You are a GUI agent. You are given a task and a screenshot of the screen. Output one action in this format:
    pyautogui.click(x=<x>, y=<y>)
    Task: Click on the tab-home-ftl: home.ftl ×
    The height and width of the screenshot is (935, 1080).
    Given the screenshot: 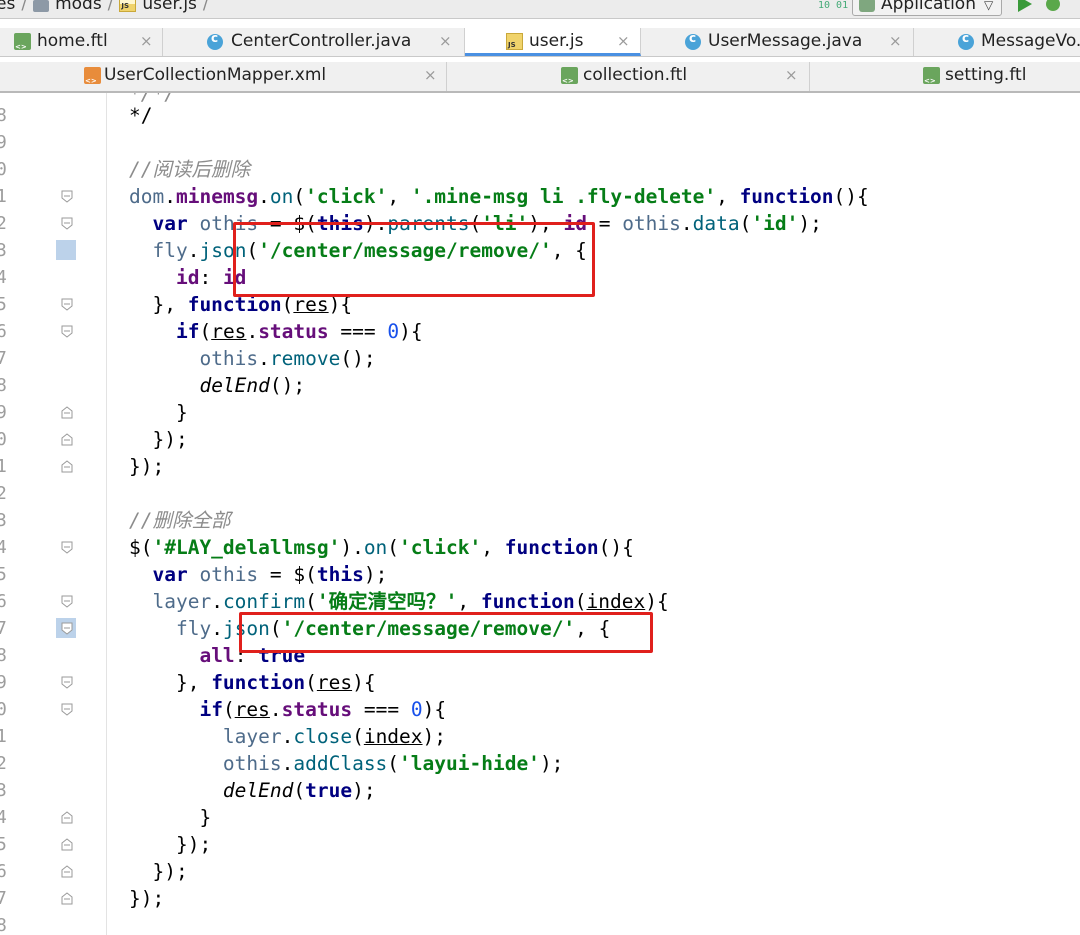 What is the action you would take?
    pyautogui.click(x=81, y=42)
    